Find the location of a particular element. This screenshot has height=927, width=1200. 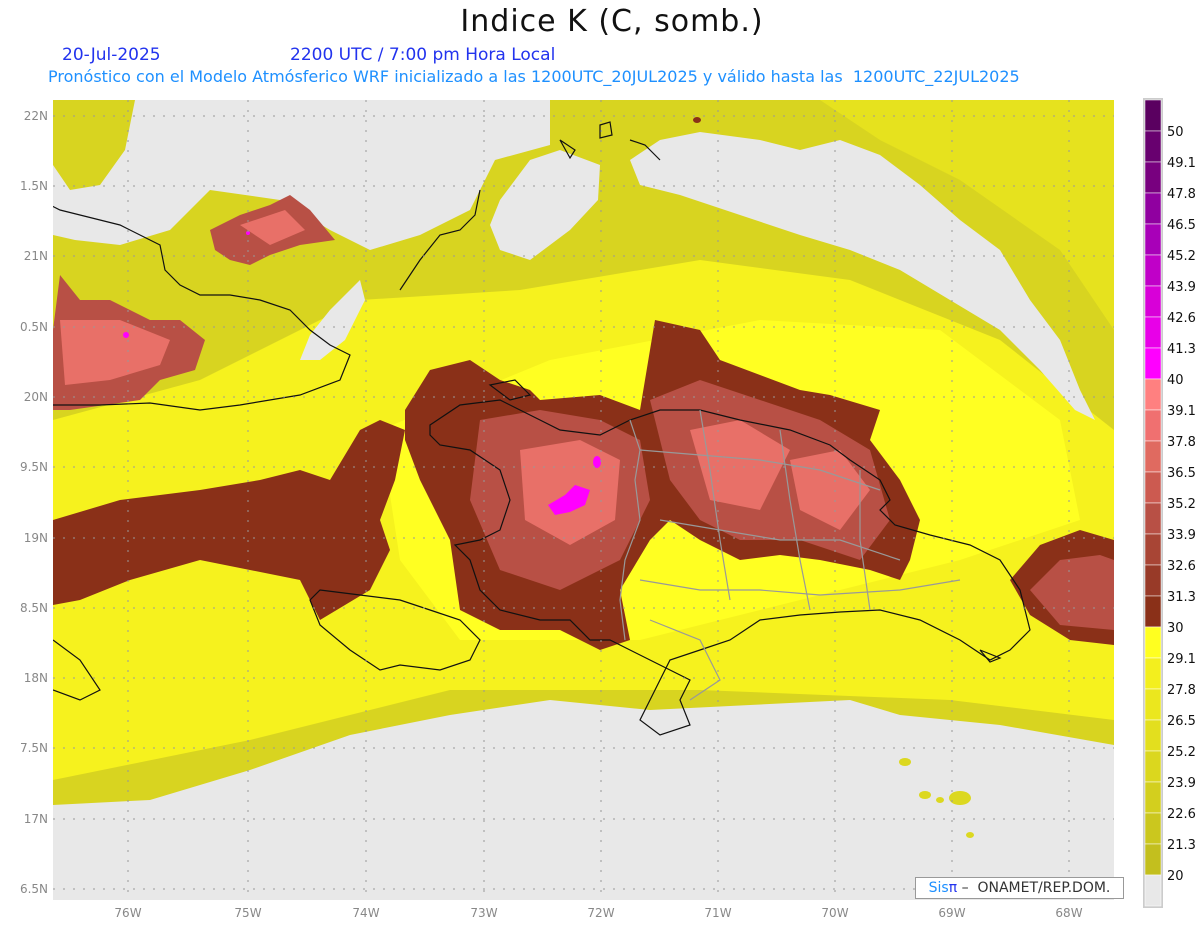

lat-label: 1.5N is located at coordinates (34, 186).